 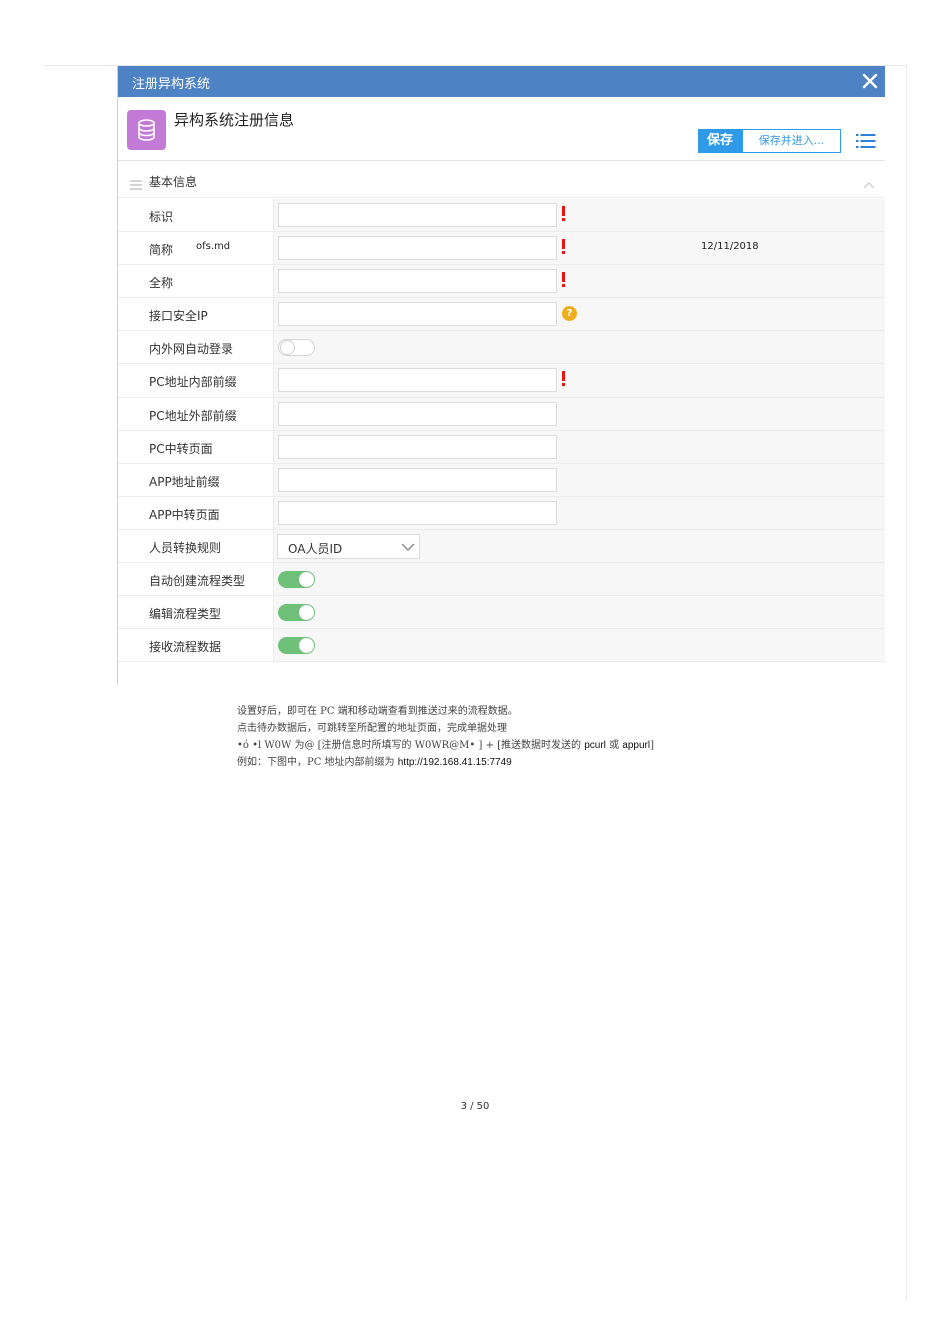 What do you see at coordinates (161, 217) in the screenshot?
I see `form-label: 标识` at bounding box center [161, 217].